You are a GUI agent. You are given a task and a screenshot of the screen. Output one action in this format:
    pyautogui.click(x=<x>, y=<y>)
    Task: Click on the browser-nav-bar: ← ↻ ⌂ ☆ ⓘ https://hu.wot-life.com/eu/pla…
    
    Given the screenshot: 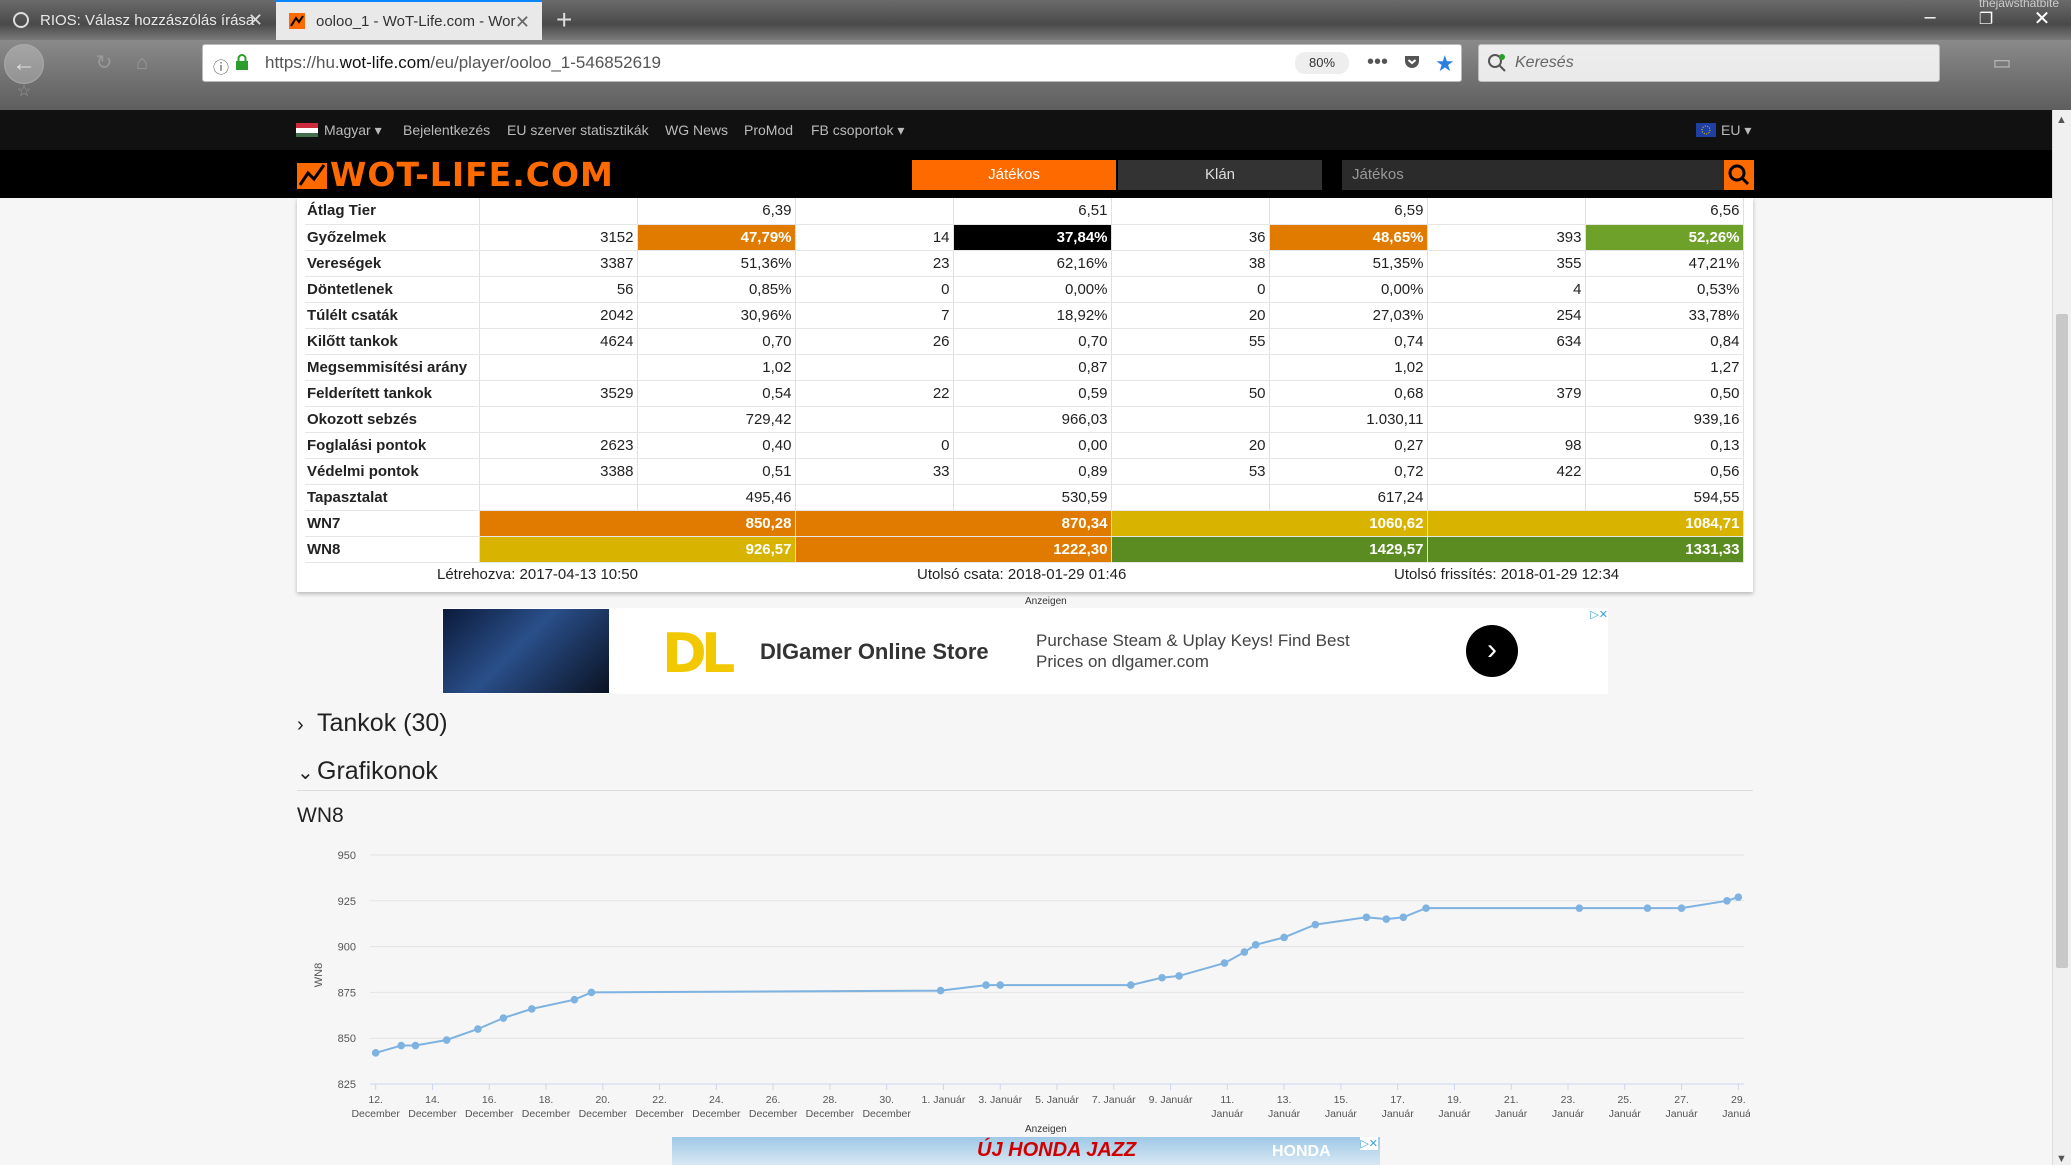 What is the action you would take?
    pyautogui.click(x=1035, y=75)
    